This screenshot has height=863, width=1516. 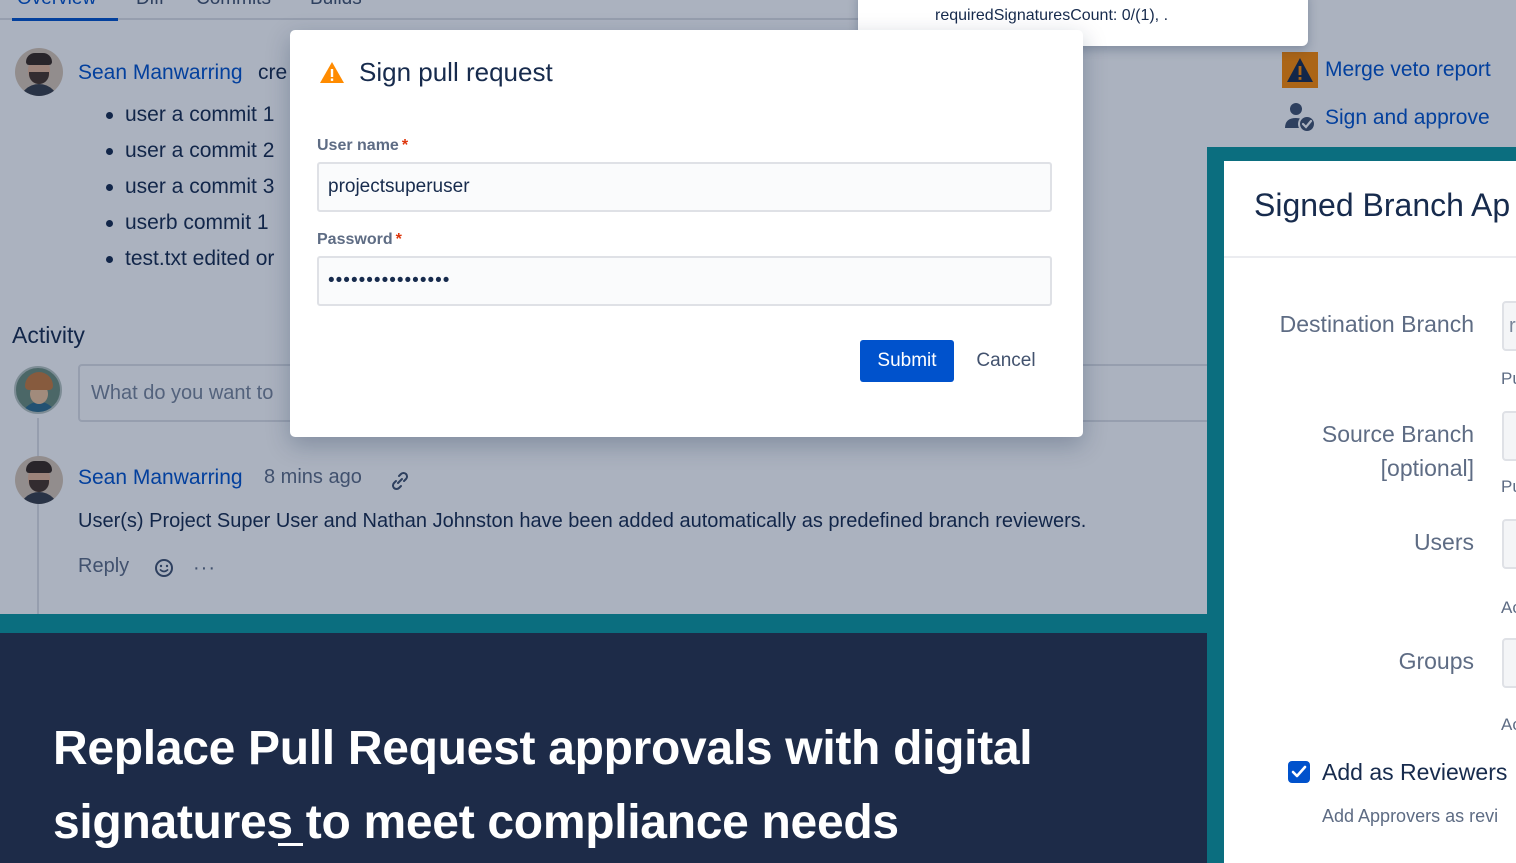 What do you see at coordinates (1509, 436) in the screenshot?
I see `source-branch-input` at bounding box center [1509, 436].